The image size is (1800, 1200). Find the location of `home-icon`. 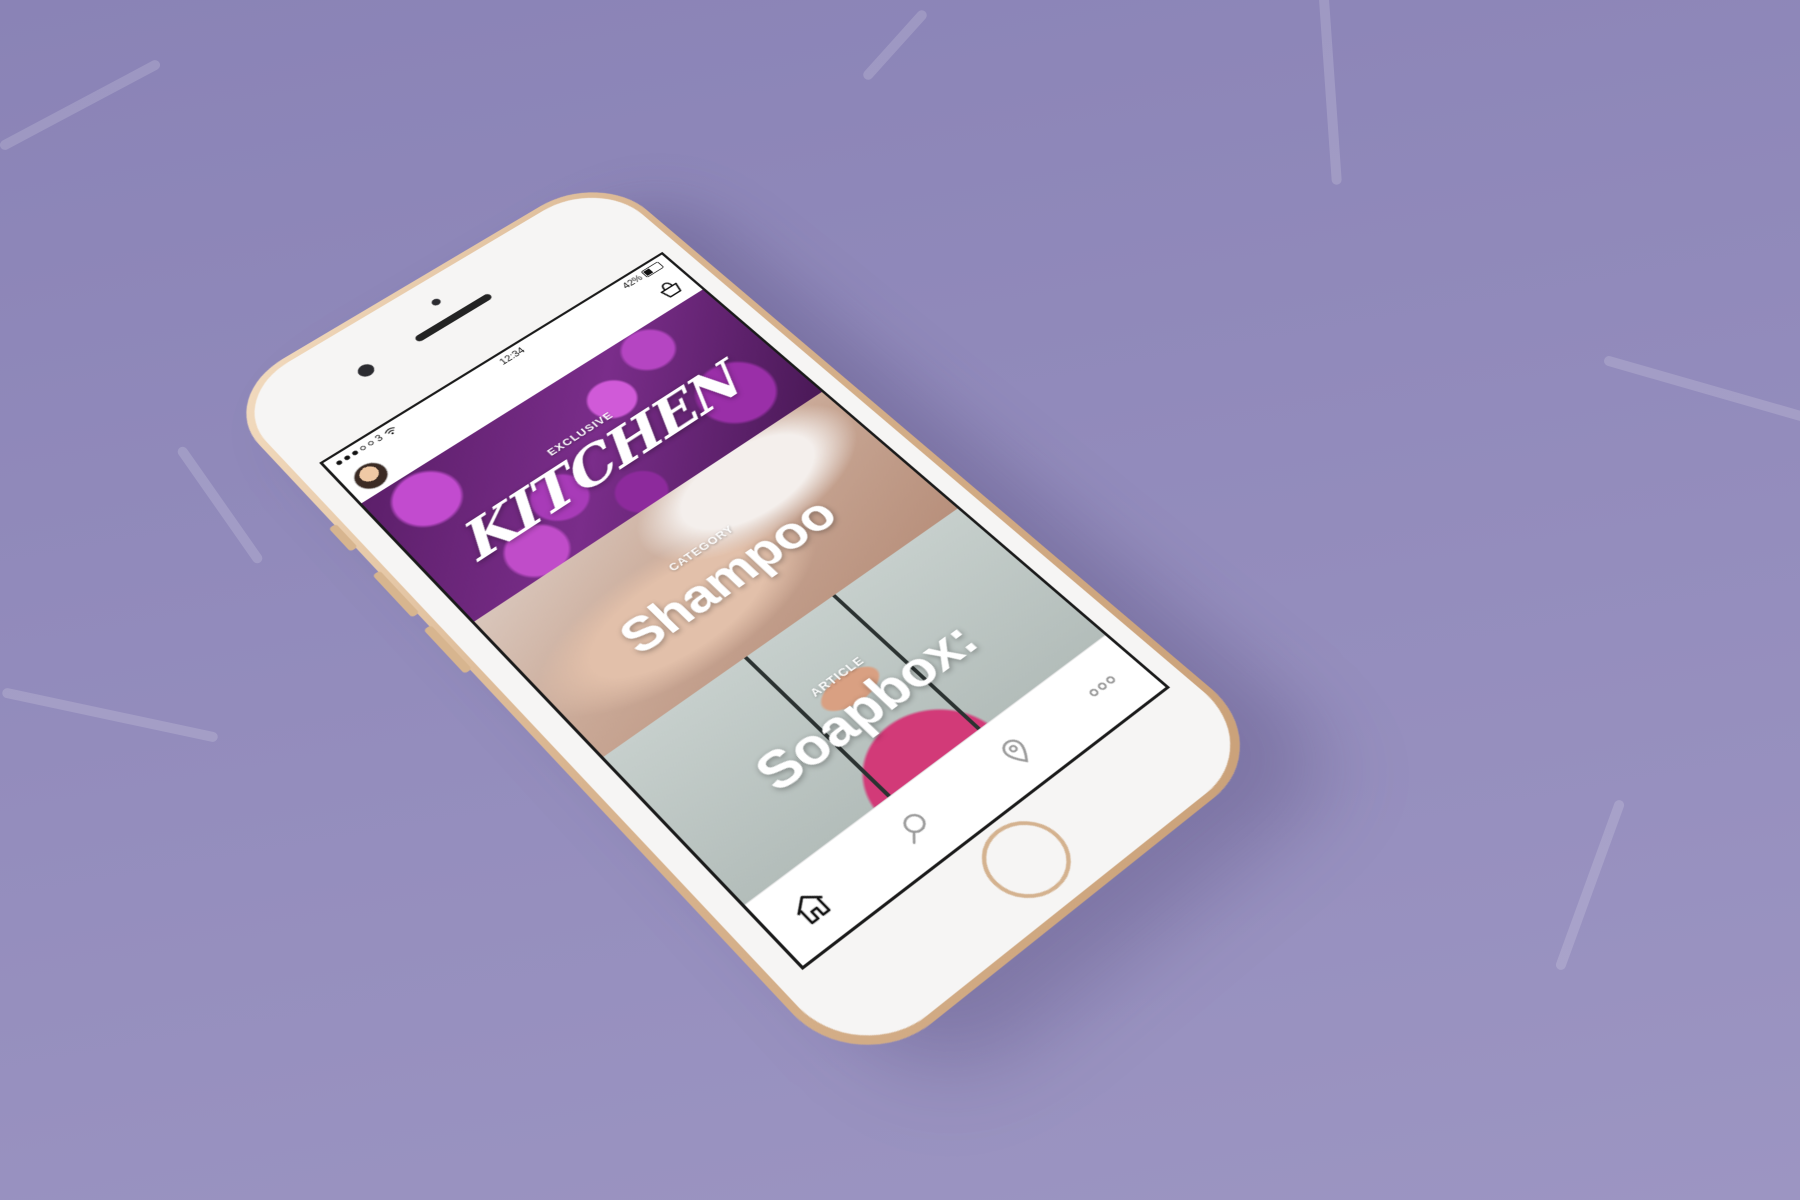

home-icon is located at coordinates (811, 907).